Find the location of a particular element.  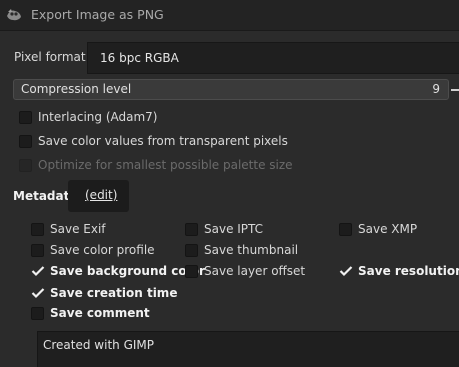

pixel-format-select: 16 bpc RGBA is located at coordinates (273, 58).